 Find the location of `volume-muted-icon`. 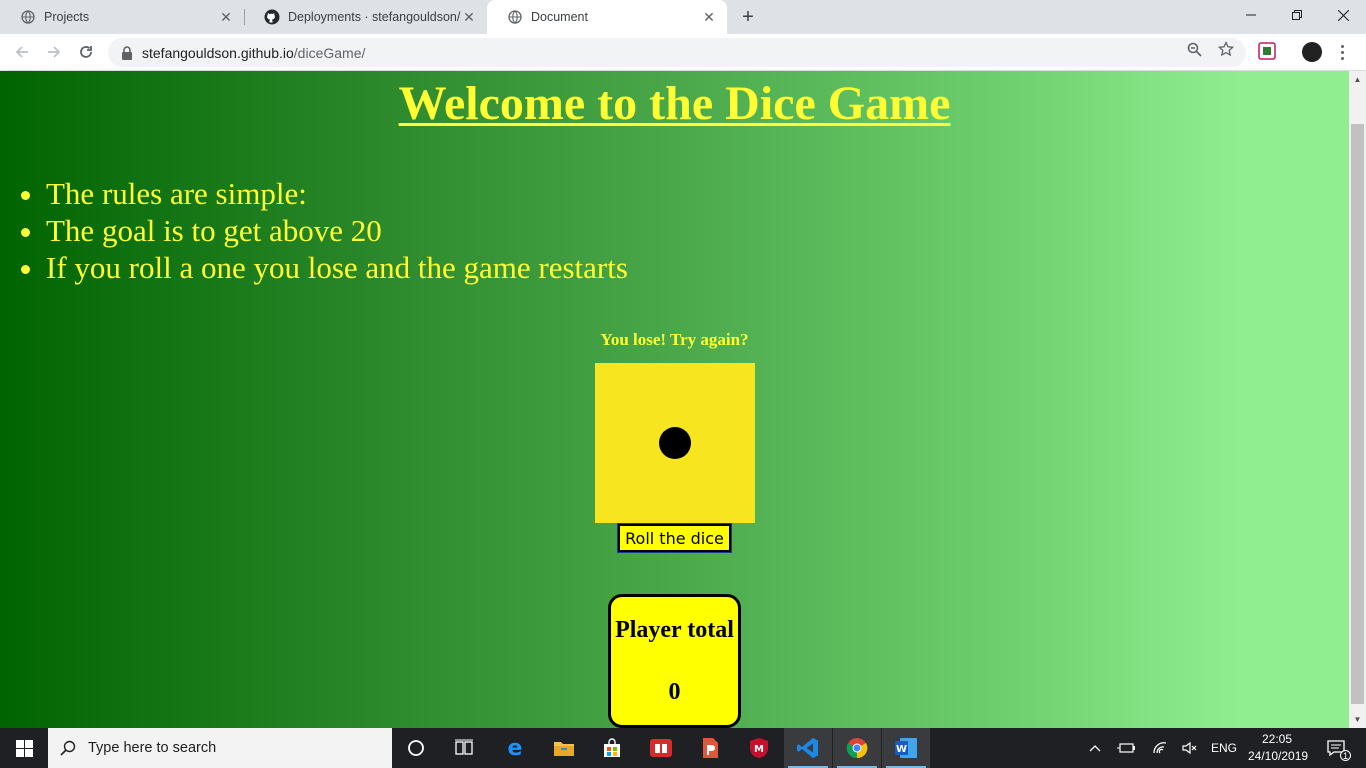

volume-muted-icon is located at coordinates (1190, 748).